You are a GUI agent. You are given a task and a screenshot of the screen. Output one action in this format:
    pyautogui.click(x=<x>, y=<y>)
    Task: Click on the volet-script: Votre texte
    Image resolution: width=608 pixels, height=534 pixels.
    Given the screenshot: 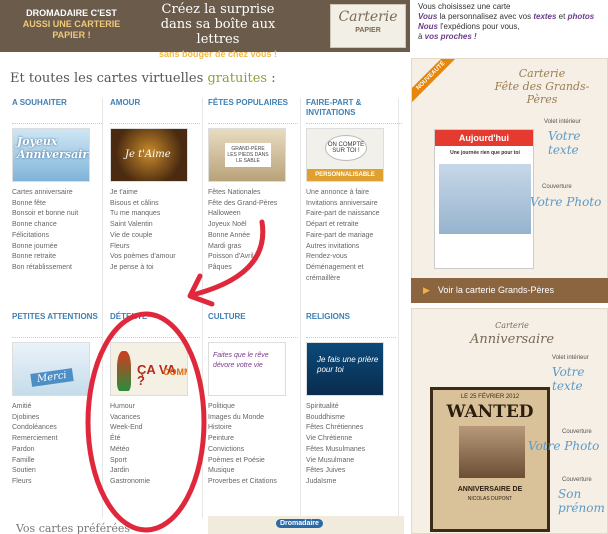 What is the action you would take?
    pyautogui.click(x=564, y=143)
    